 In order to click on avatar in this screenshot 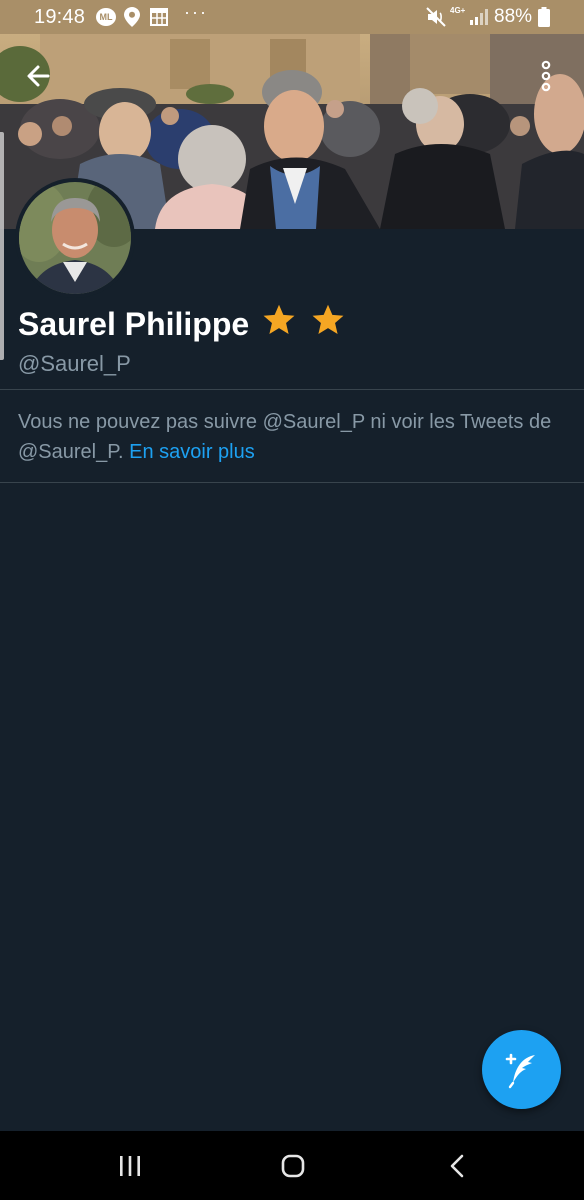, I will do `click(75, 238)`.